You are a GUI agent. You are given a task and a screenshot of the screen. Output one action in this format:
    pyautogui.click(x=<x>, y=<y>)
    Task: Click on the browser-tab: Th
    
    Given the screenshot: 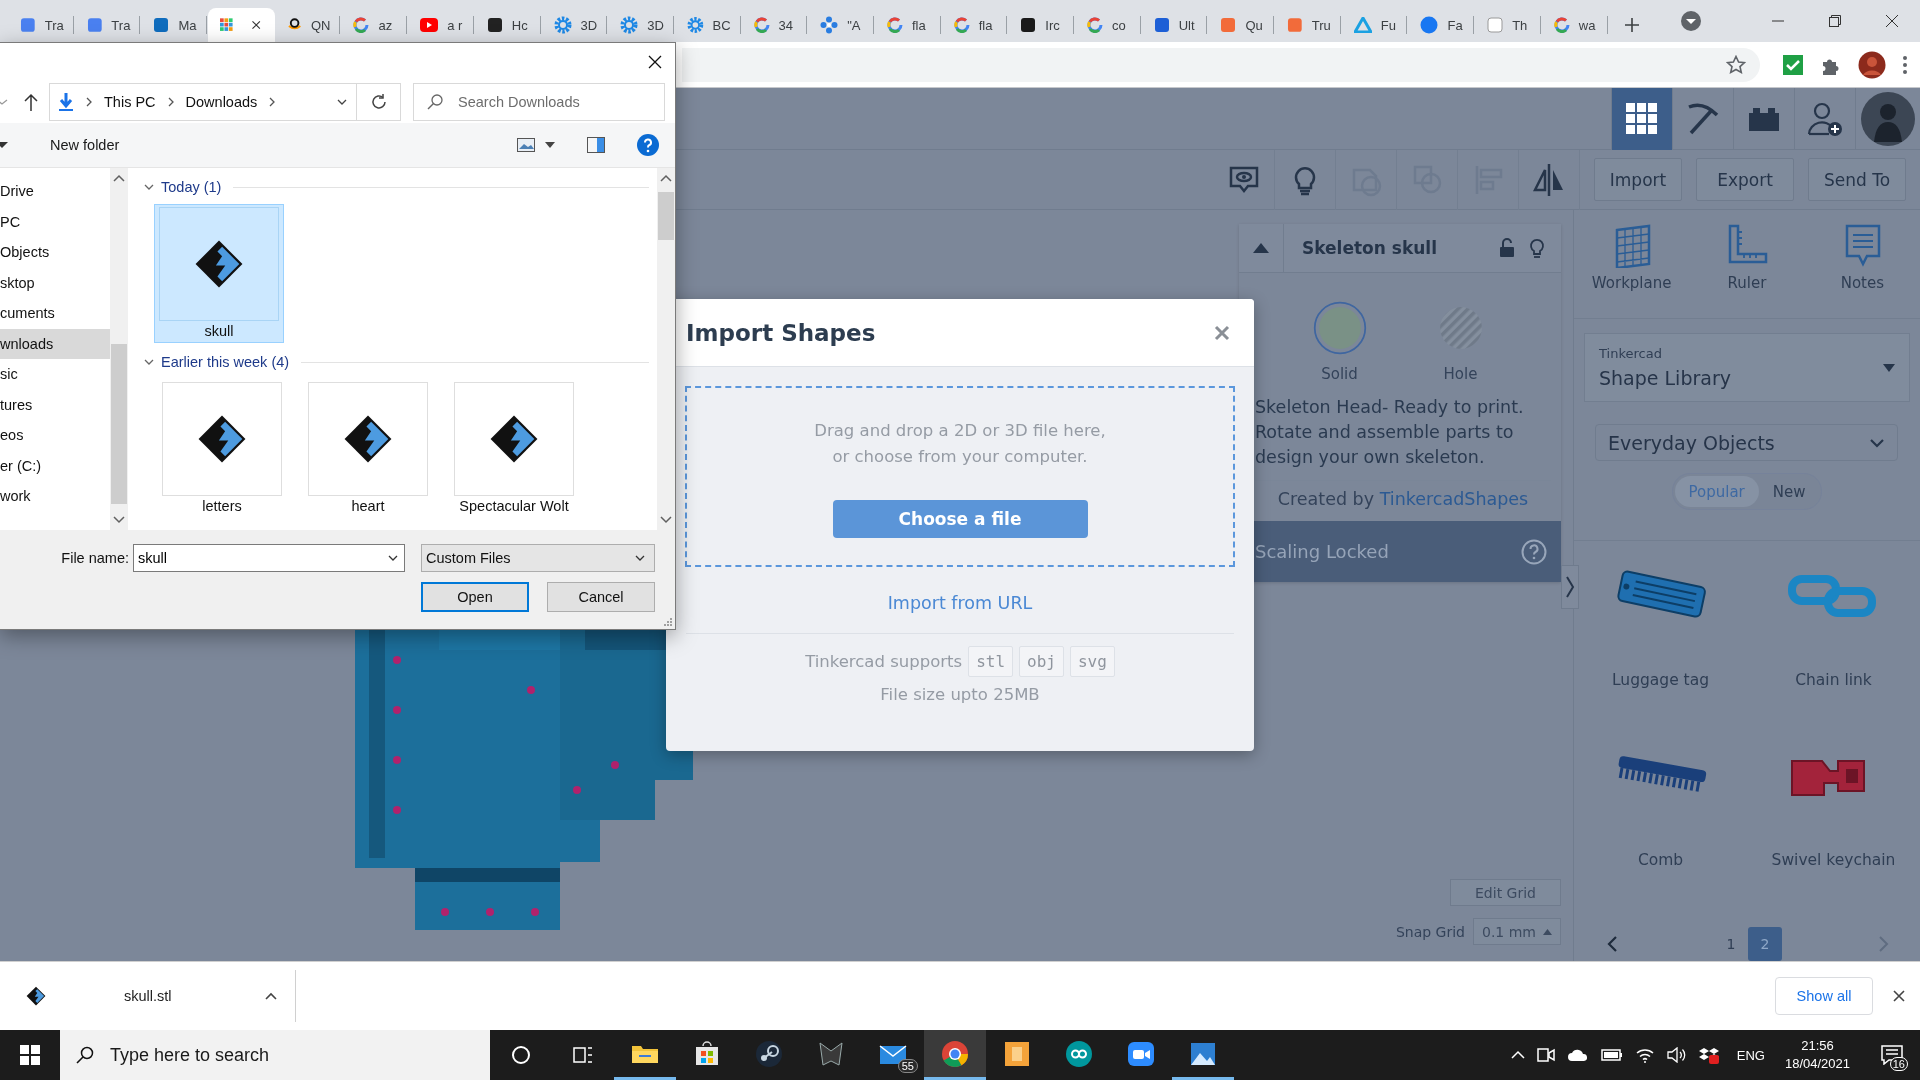 What is the action you would take?
    pyautogui.click(x=1508, y=25)
    